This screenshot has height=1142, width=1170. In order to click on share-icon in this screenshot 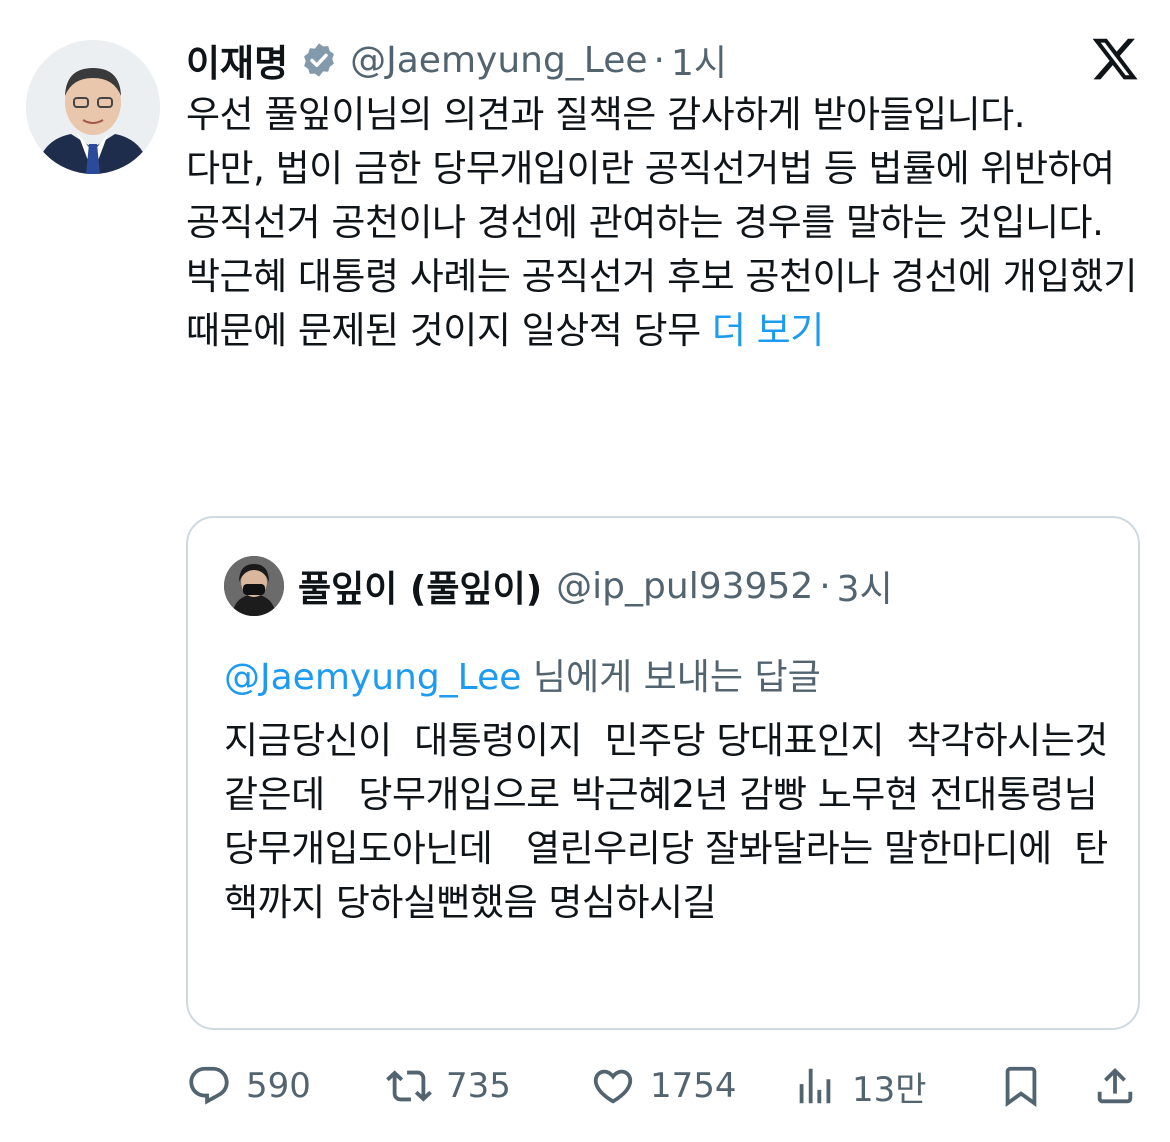, I will do `click(1115, 1085)`.